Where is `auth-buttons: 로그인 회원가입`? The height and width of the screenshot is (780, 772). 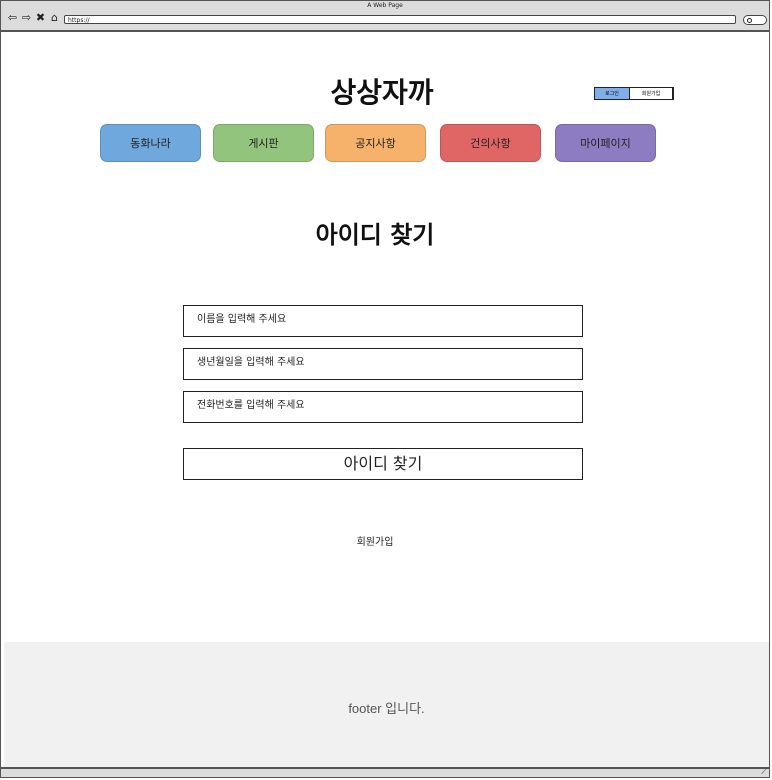
auth-buttons: 로그인 회원가입 is located at coordinates (634, 93).